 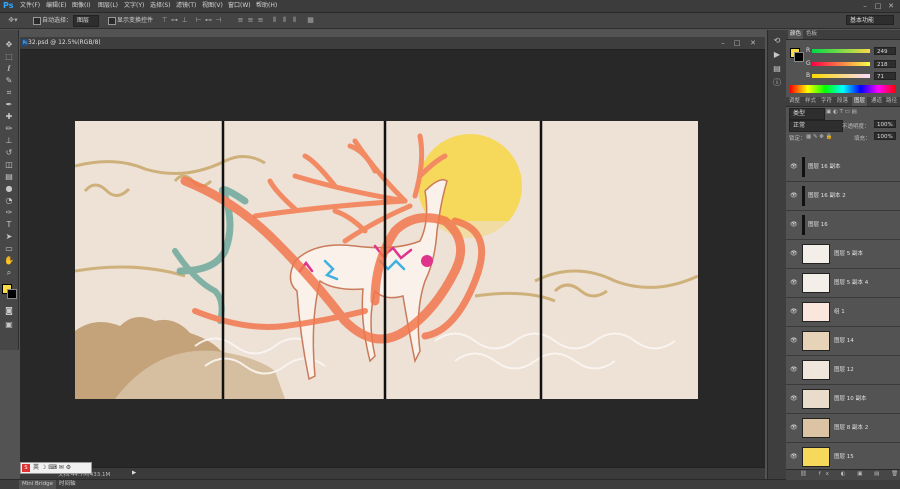 What do you see at coordinates (819, 137) in the screenshot?
I see `lock-icons: ▦ ✎ ✥ 🔒` at bounding box center [819, 137].